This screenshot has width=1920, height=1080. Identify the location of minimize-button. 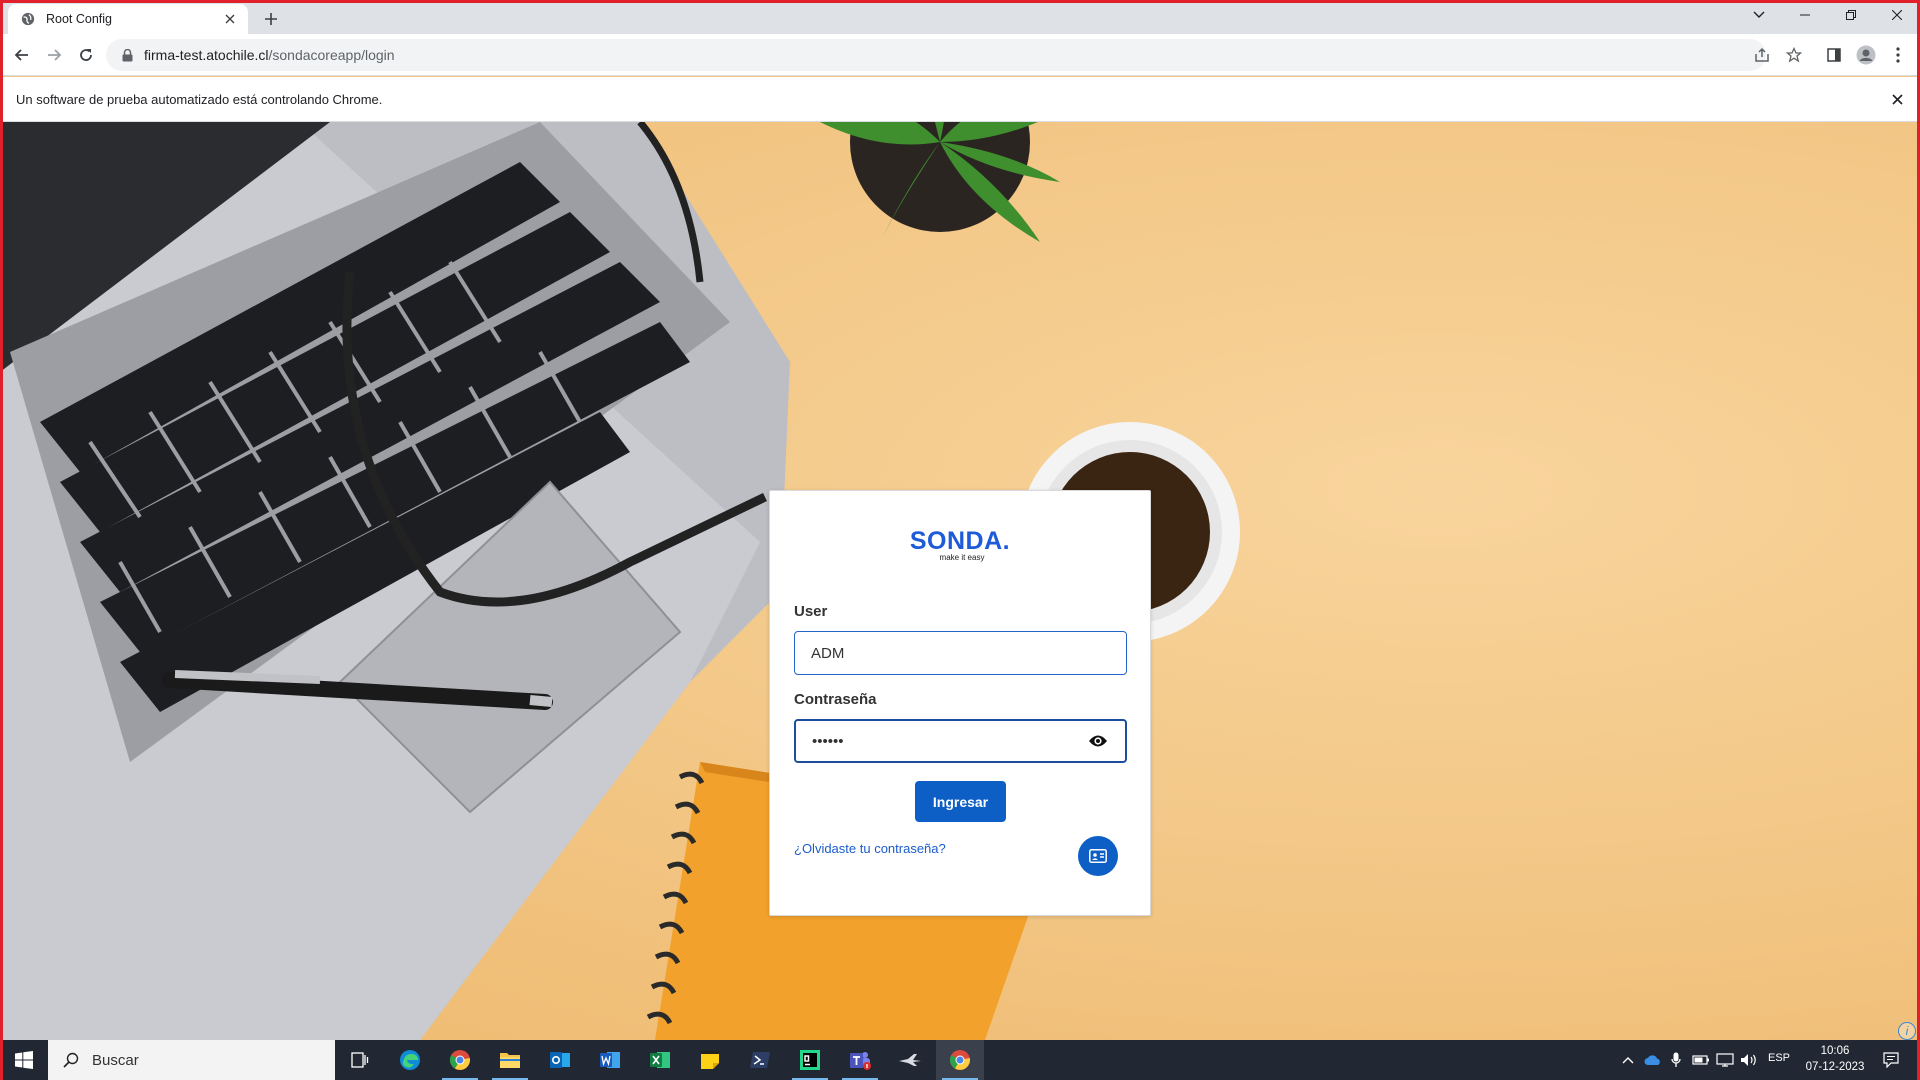
(1805, 15).